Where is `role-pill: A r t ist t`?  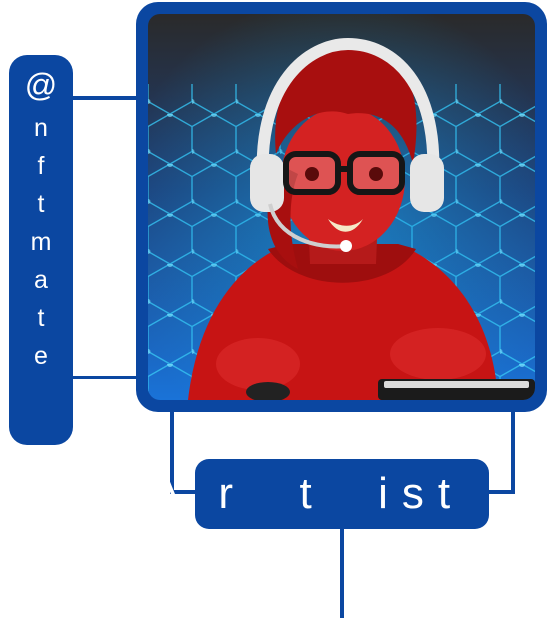
role-pill: A r t ist t is located at coordinates (340, 494).